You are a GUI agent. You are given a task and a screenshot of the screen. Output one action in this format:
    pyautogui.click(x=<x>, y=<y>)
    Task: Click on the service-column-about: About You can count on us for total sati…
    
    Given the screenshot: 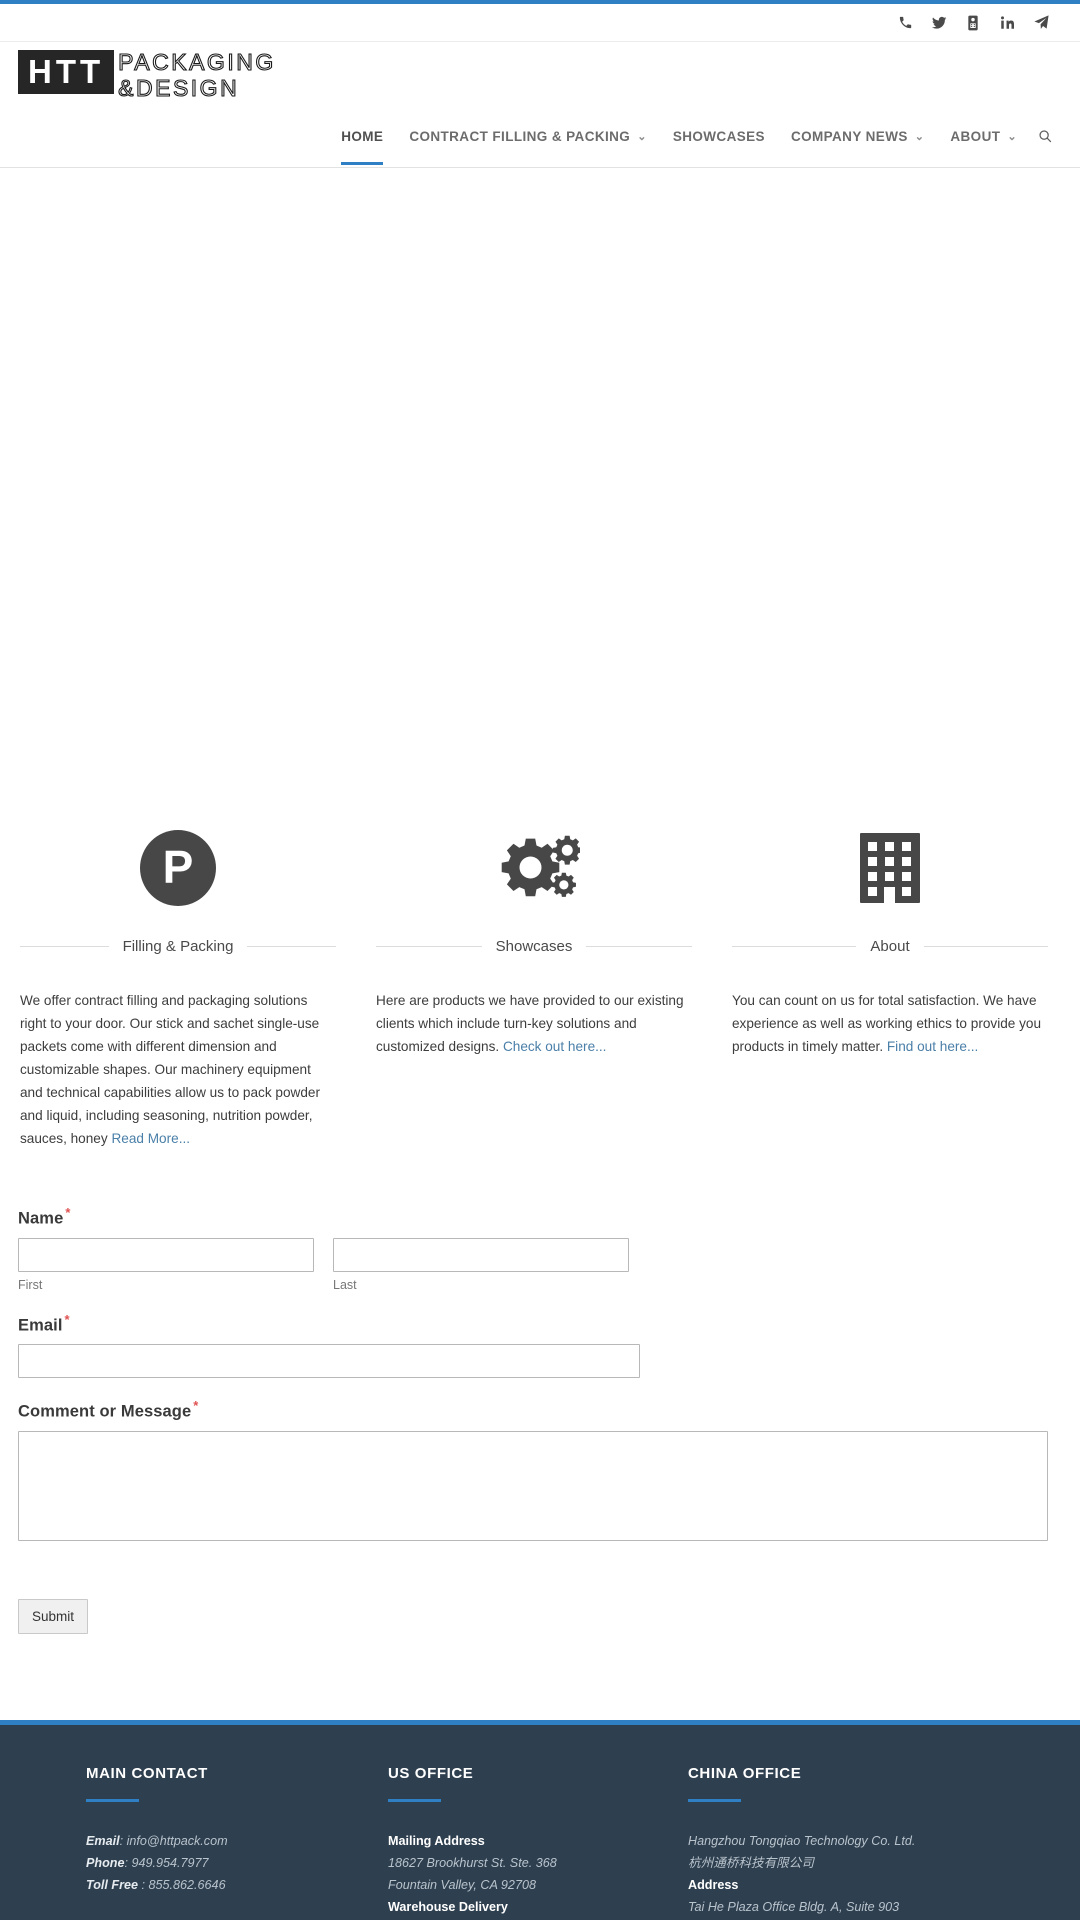 What is the action you would take?
    pyautogui.click(x=890, y=985)
    